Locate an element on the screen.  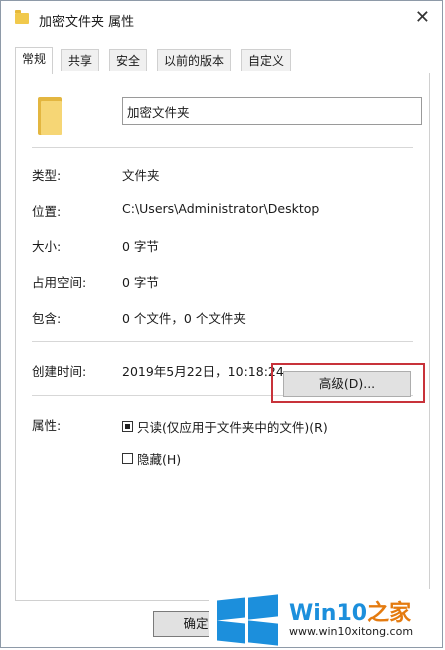
size-label: 大小: is located at coordinates (47, 246).